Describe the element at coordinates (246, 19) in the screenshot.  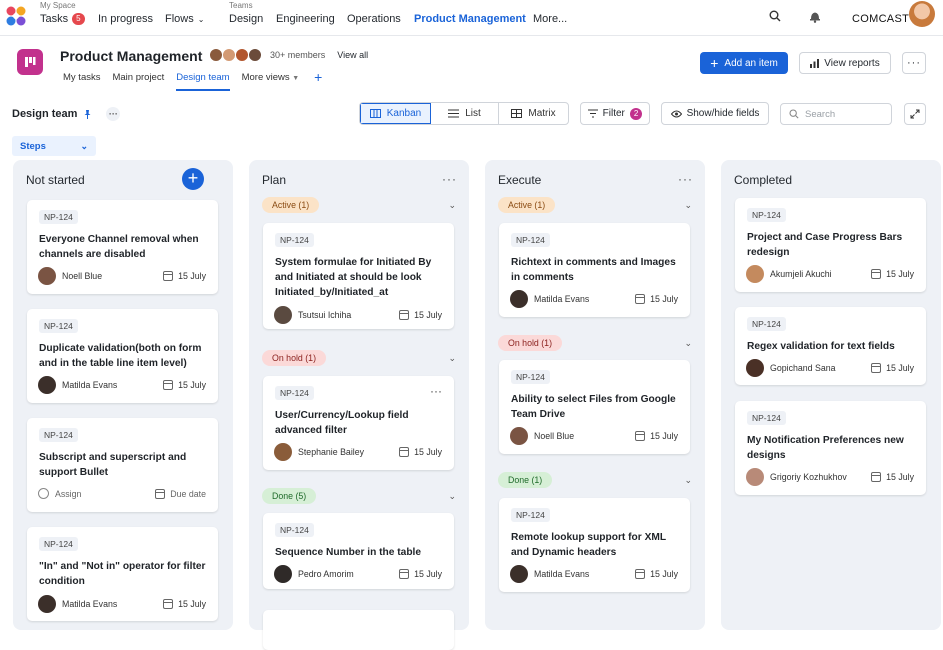
I see `nav-team-design: Design` at that location.